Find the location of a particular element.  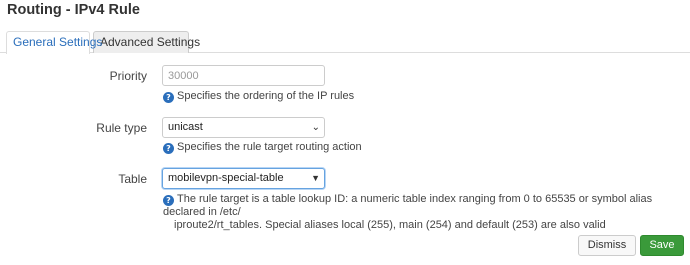

tab-bar: General Settings Advanced Settings is located at coordinates (345, 42).